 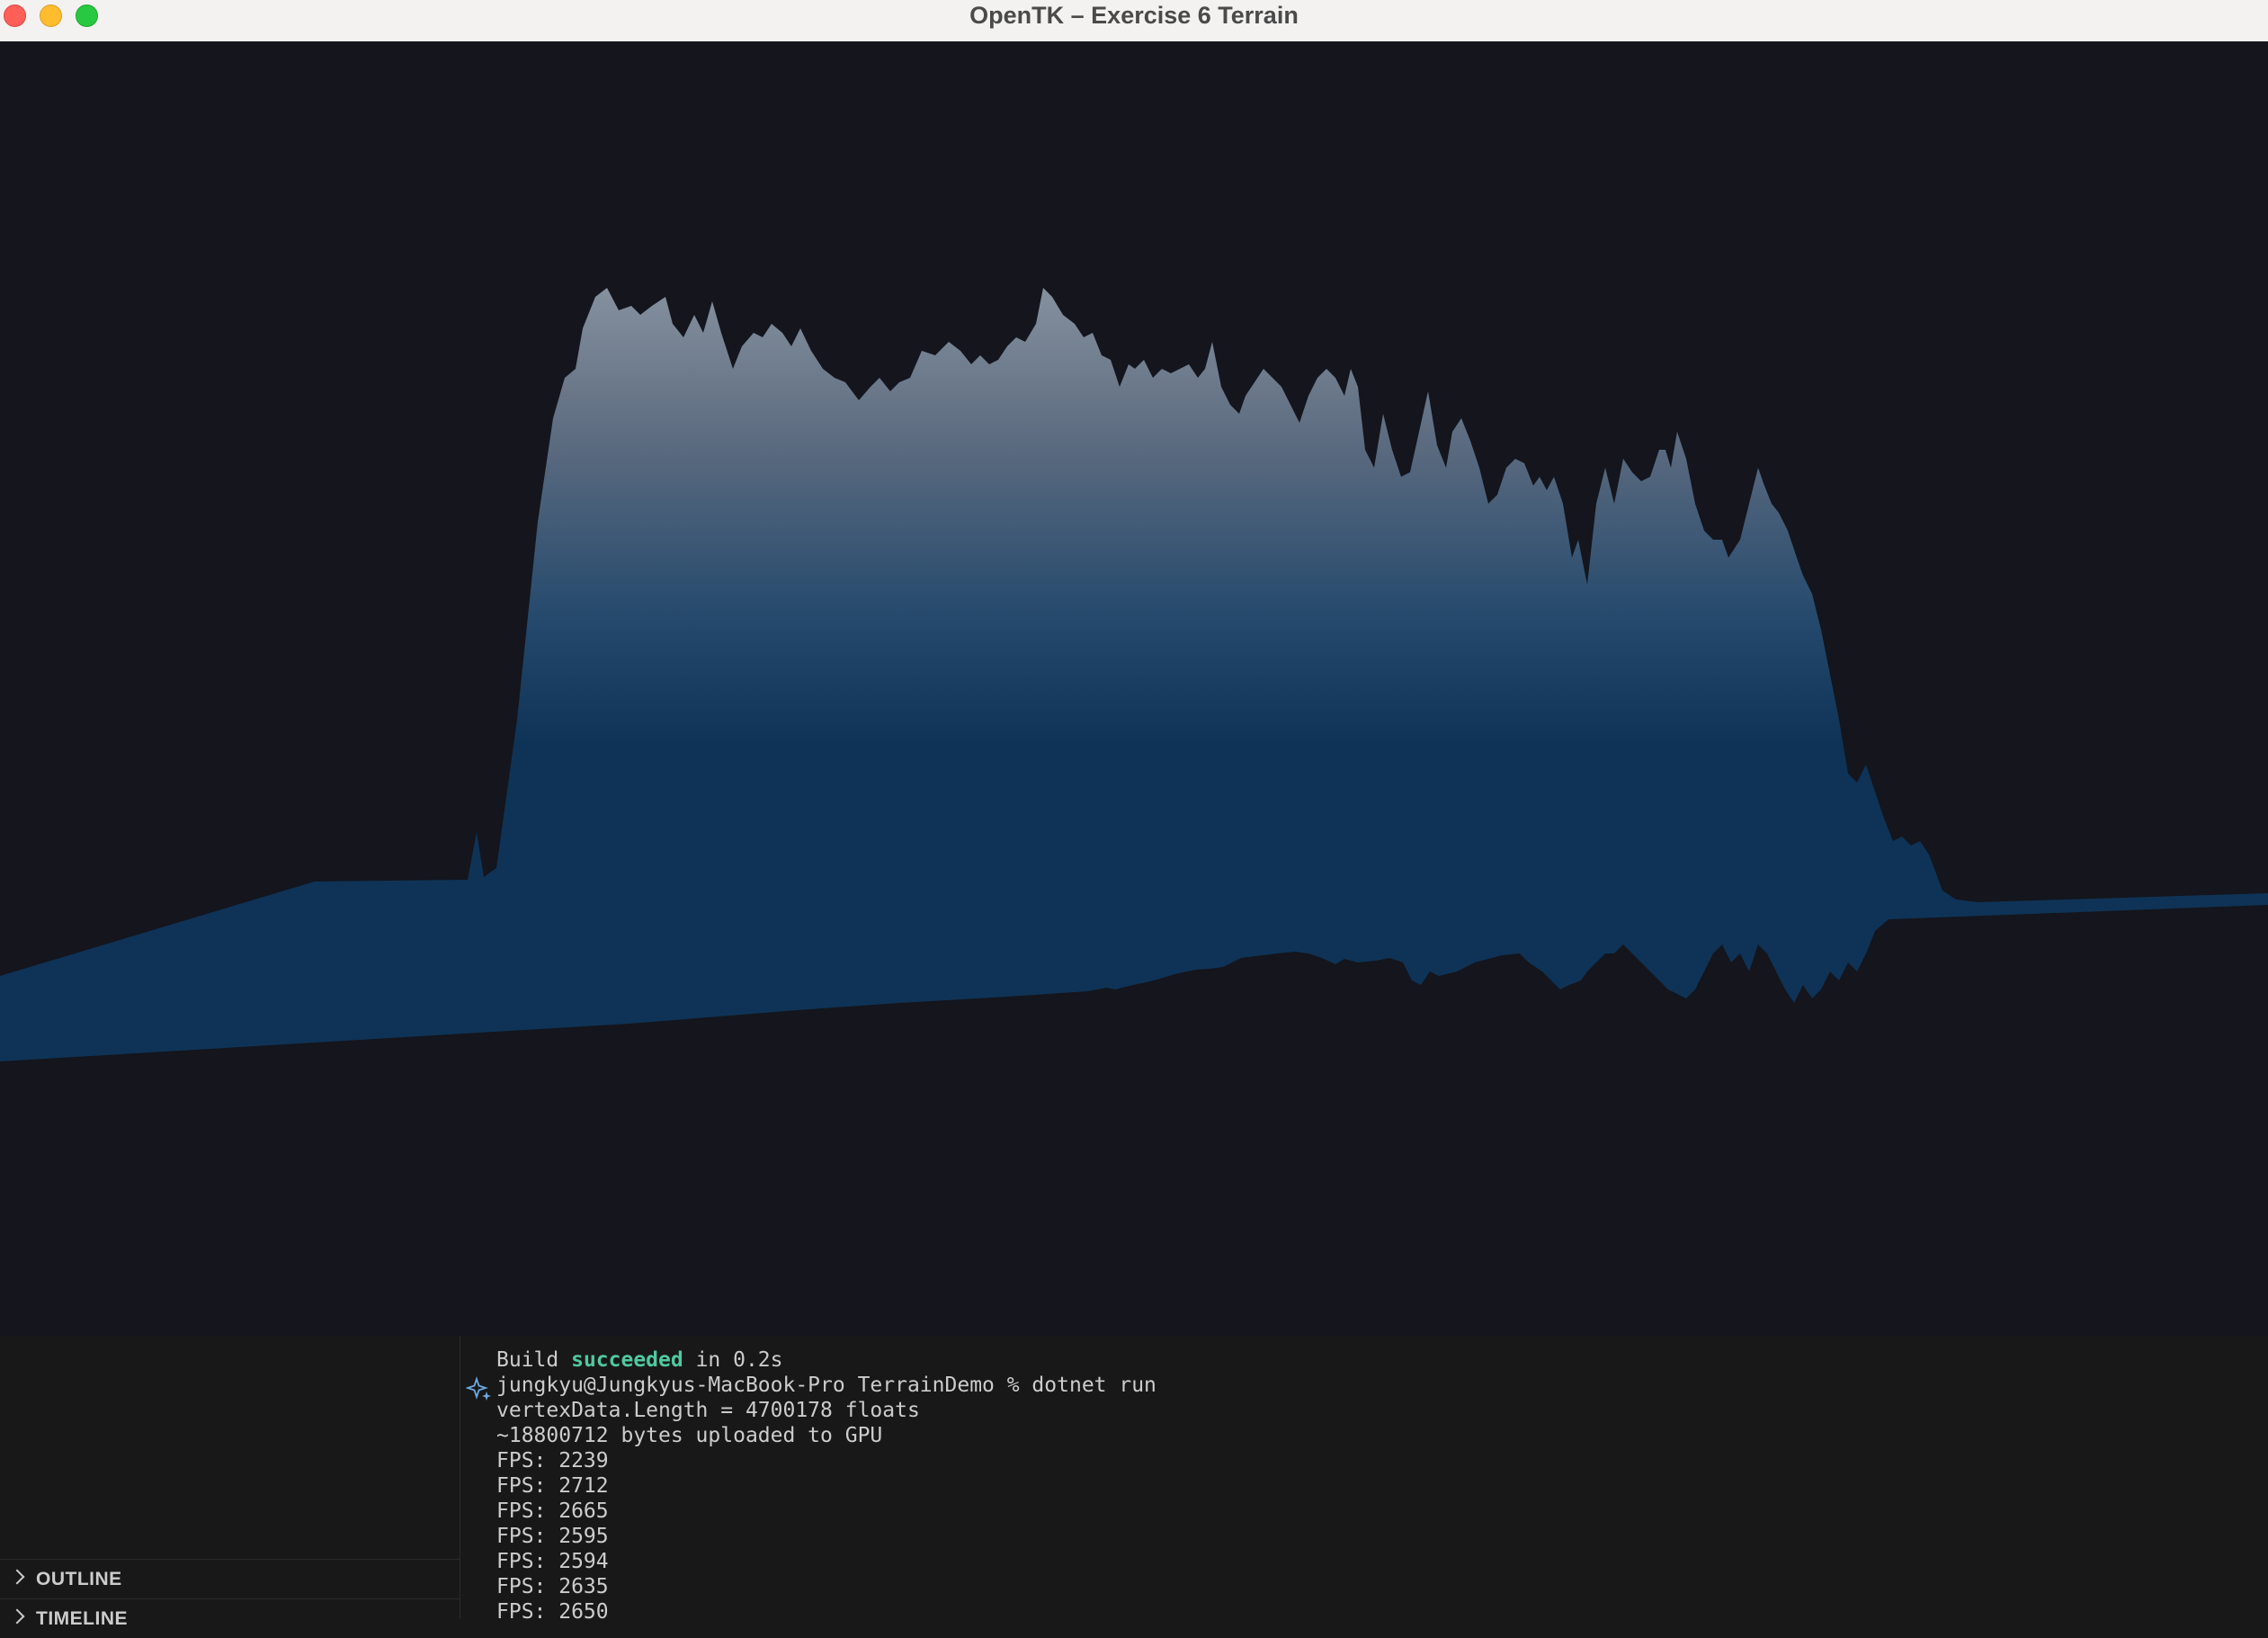 I want to click on build-success-text: succeeded, so click(x=627, y=1360).